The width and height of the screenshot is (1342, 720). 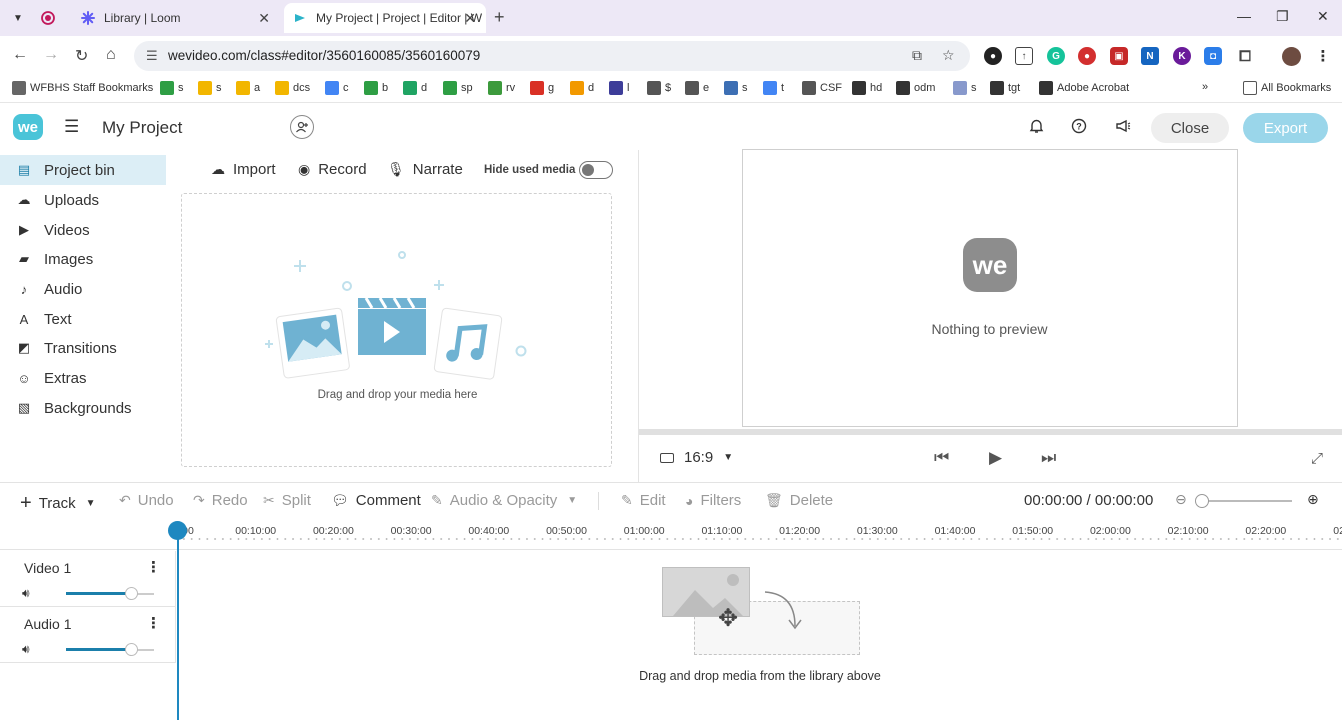 What do you see at coordinates (243, 169) in the screenshot?
I see `import-button: ☁ Import` at bounding box center [243, 169].